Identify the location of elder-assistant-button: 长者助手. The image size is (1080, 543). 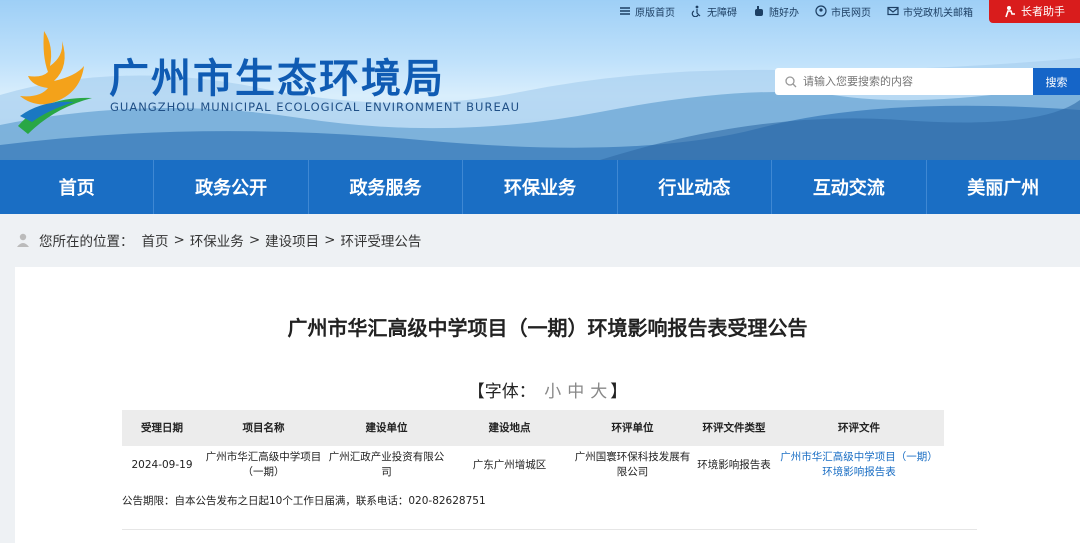
(1034, 11).